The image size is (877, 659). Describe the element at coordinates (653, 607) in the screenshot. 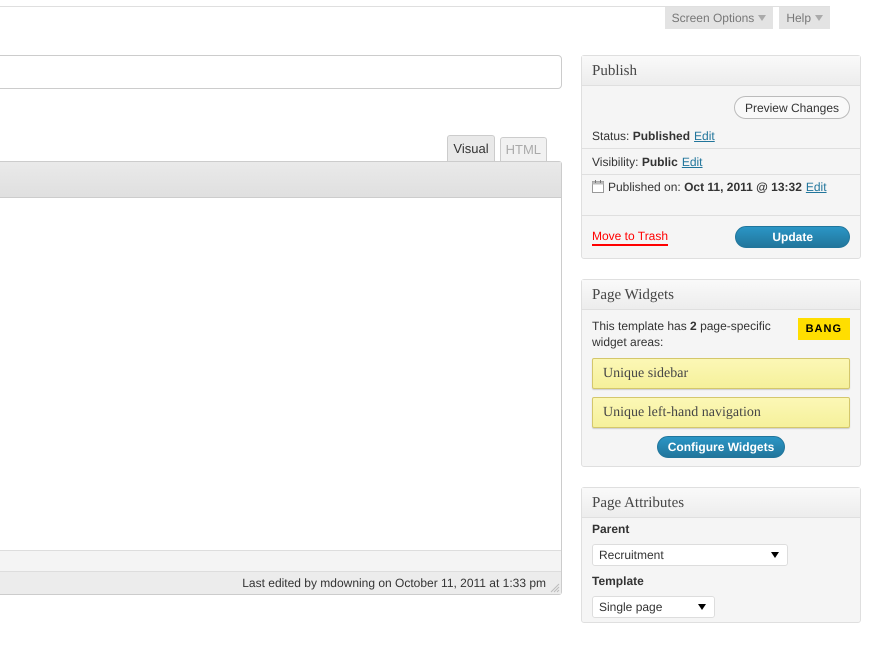

I see `dropdown-select: Single page` at that location.